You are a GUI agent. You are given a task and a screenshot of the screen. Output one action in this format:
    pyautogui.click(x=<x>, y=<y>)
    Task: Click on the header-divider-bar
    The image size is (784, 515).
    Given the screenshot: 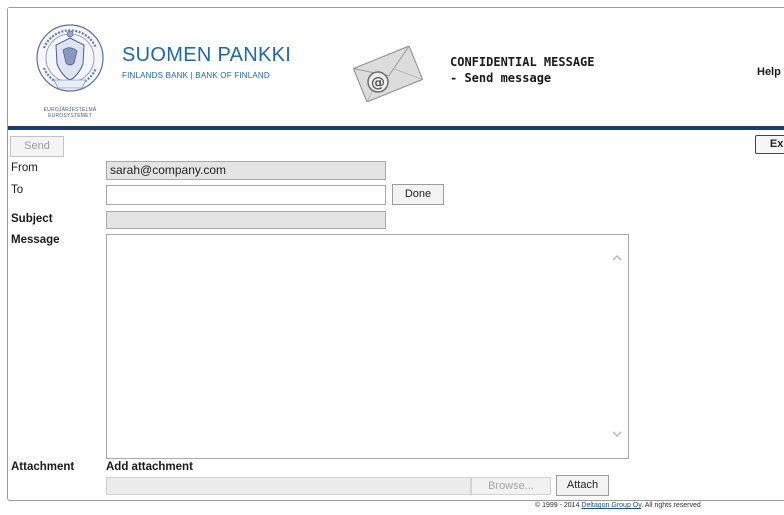 What is the action you would take?
    pyautogui.click(x=396, y=128)
    